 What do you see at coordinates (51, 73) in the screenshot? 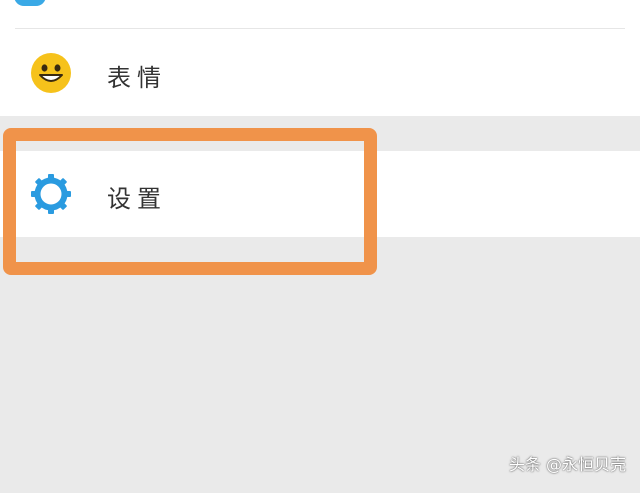
I see `smiley-face-icon` at bounding box center [51, 73].